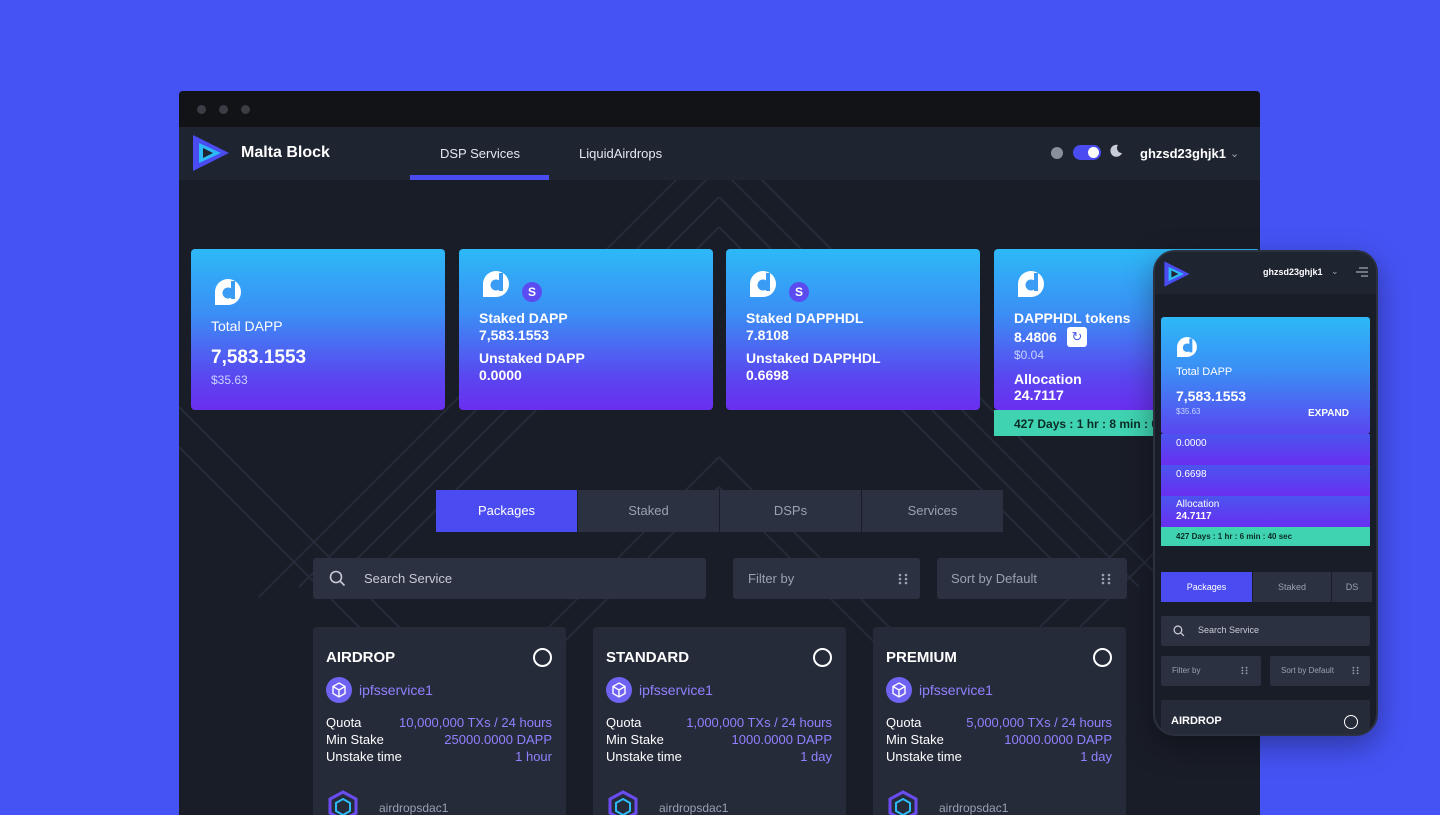  What do you see at coordinates (1039, 395) in the screenshot?
I see `allocation-value: 24.7117` at bounding box center [1039, 395].